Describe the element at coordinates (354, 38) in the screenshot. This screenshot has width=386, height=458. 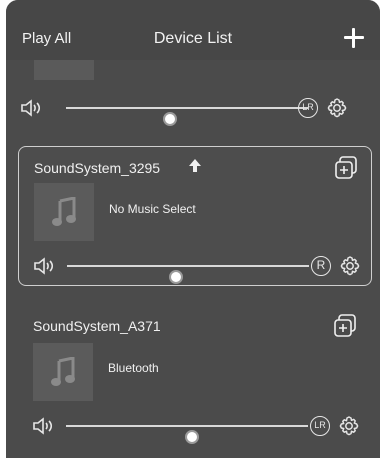
I see `plus-icon` at that location.